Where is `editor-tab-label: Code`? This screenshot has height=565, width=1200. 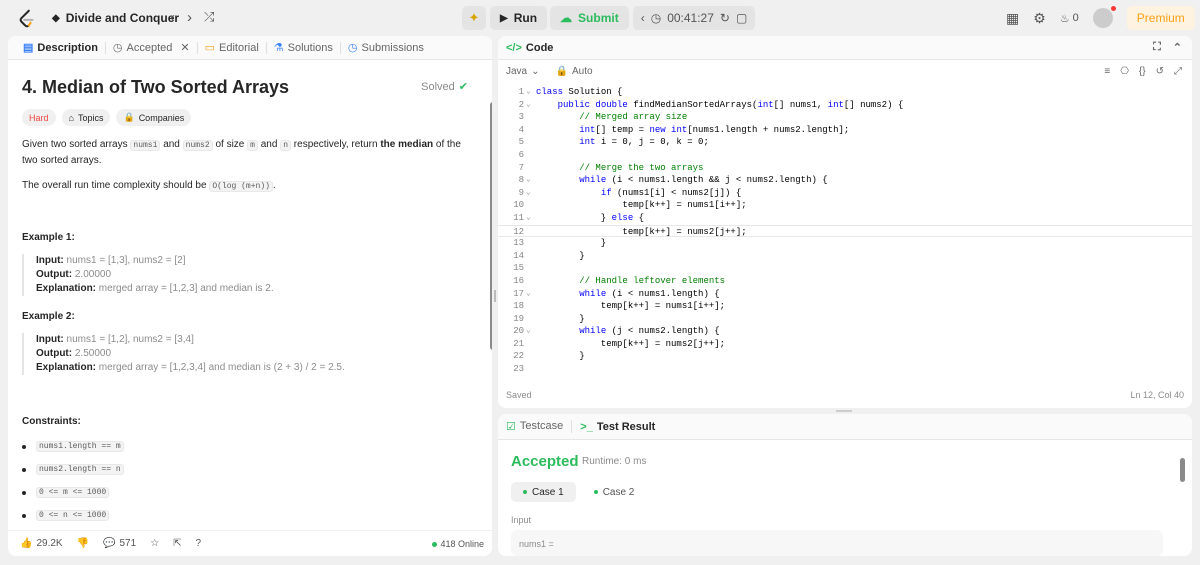
editor-tab-label: Code is located at coordinates (540, 48).